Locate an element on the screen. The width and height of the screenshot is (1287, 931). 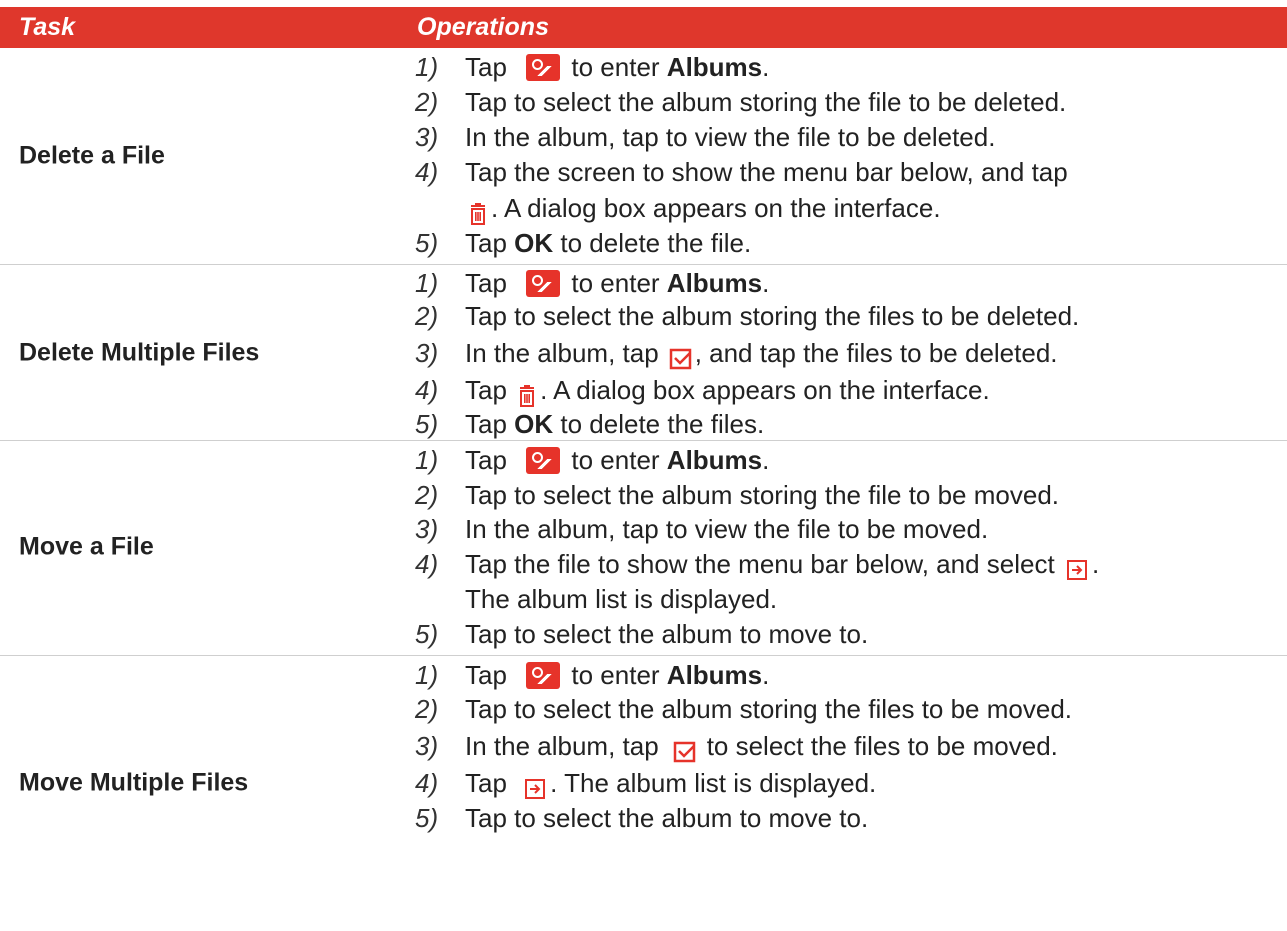
step-continuation: The album list is displayed. is located at coordinates (621, 599).